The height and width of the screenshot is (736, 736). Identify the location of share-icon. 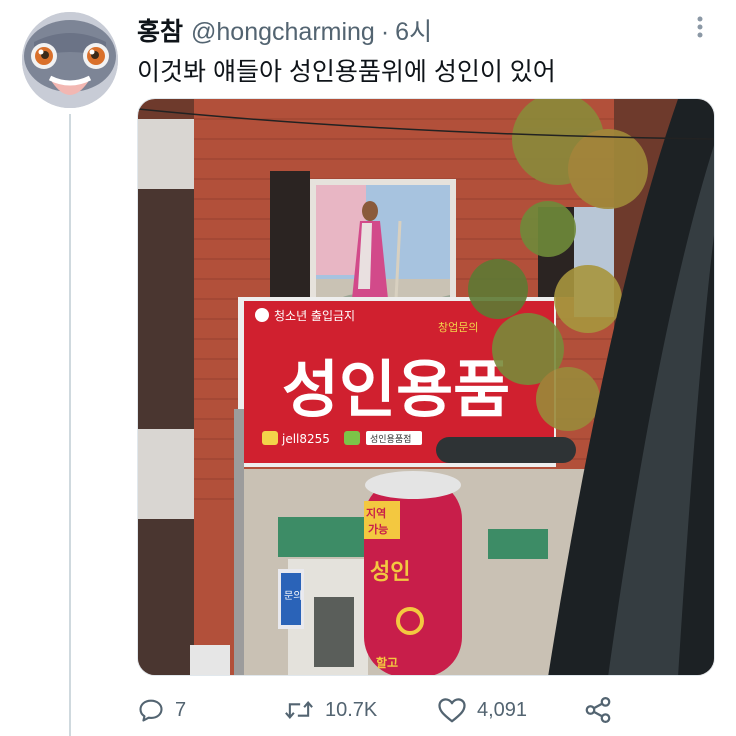
(598, 710).